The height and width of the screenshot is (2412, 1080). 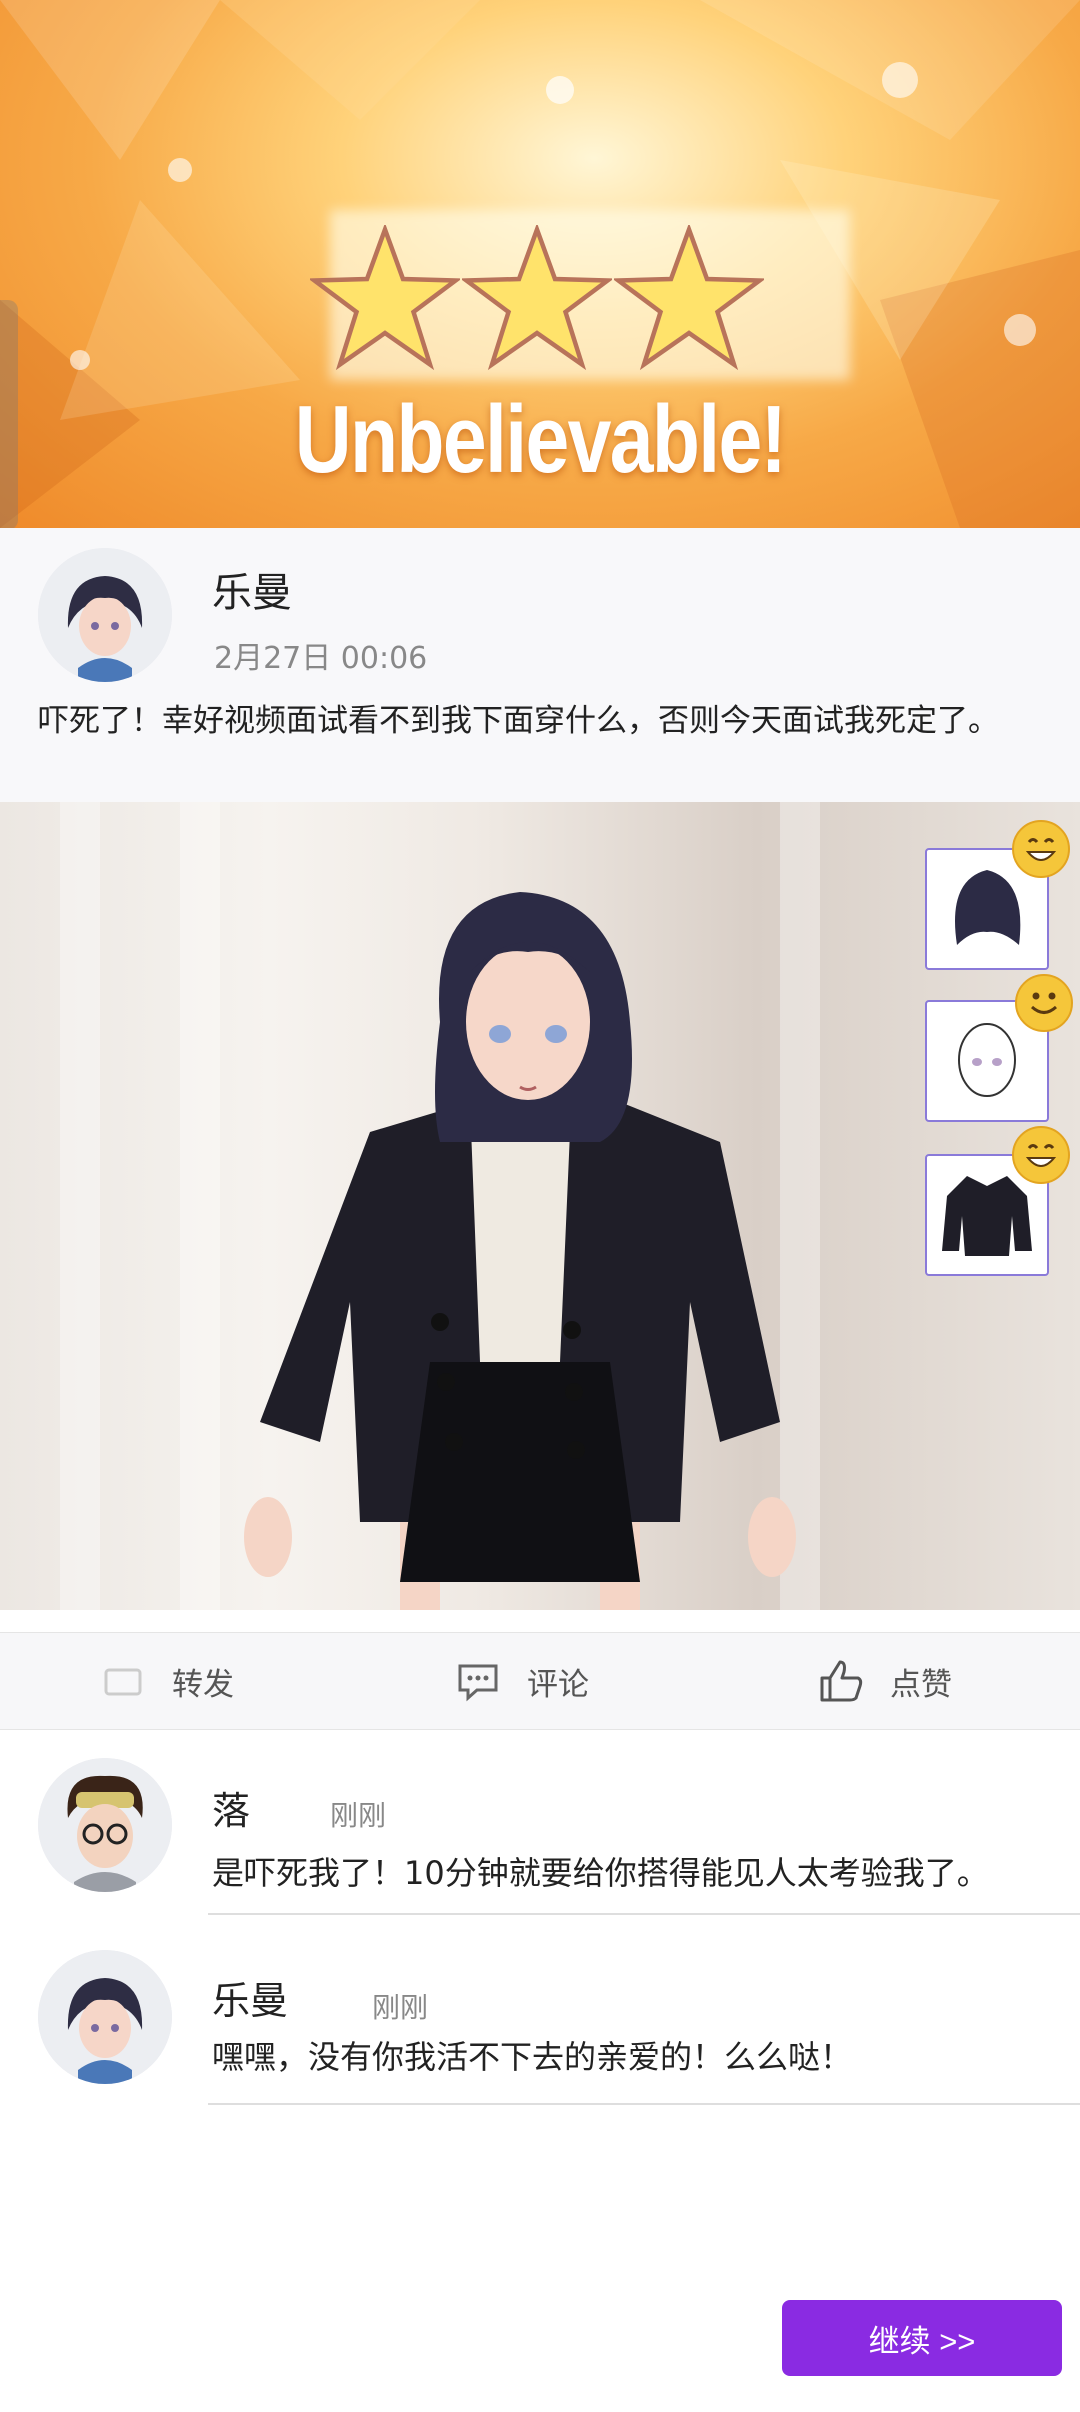 What do you see at coordinates (540, 439) in the screenshot?
I see `result-title: Unbelievable!` at bounding box center [540, 439].